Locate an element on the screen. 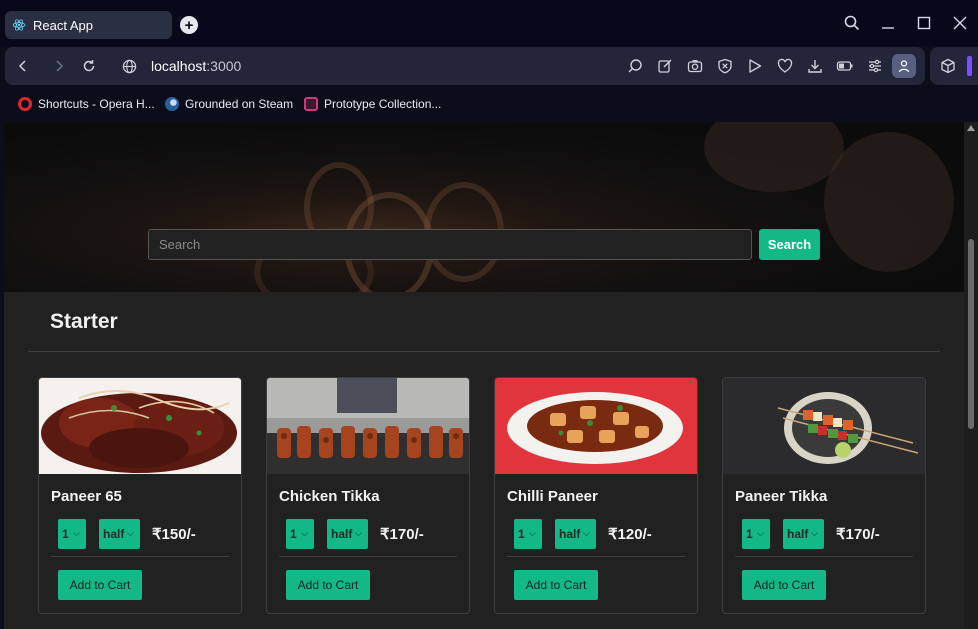  address-bar: localhost:3000 is located at coordinates (196, 66).